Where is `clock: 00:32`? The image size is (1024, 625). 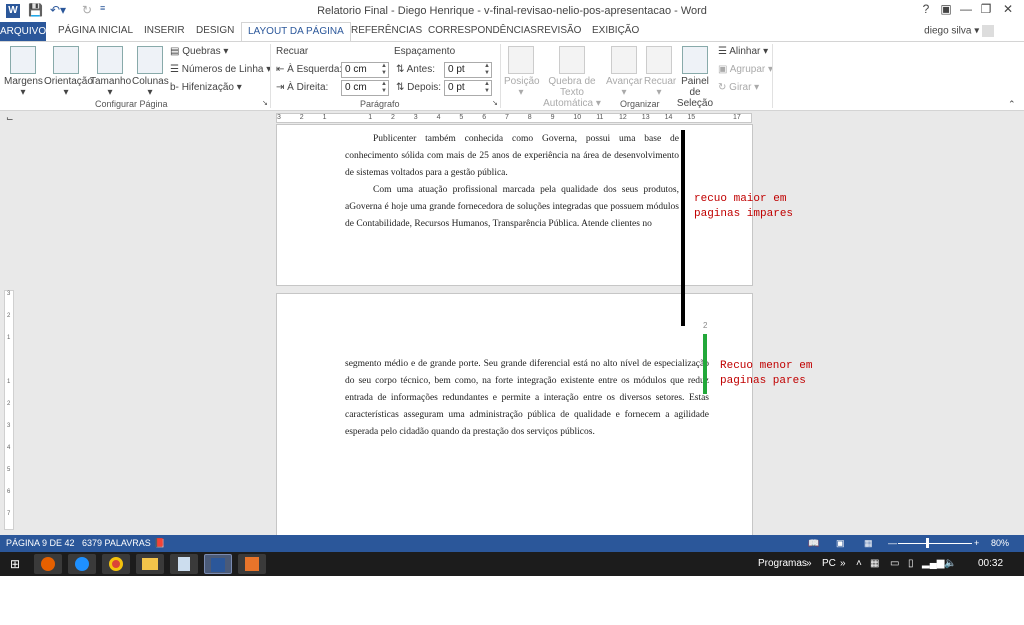
clock: 00:32 is located at coordinates (990, 563).